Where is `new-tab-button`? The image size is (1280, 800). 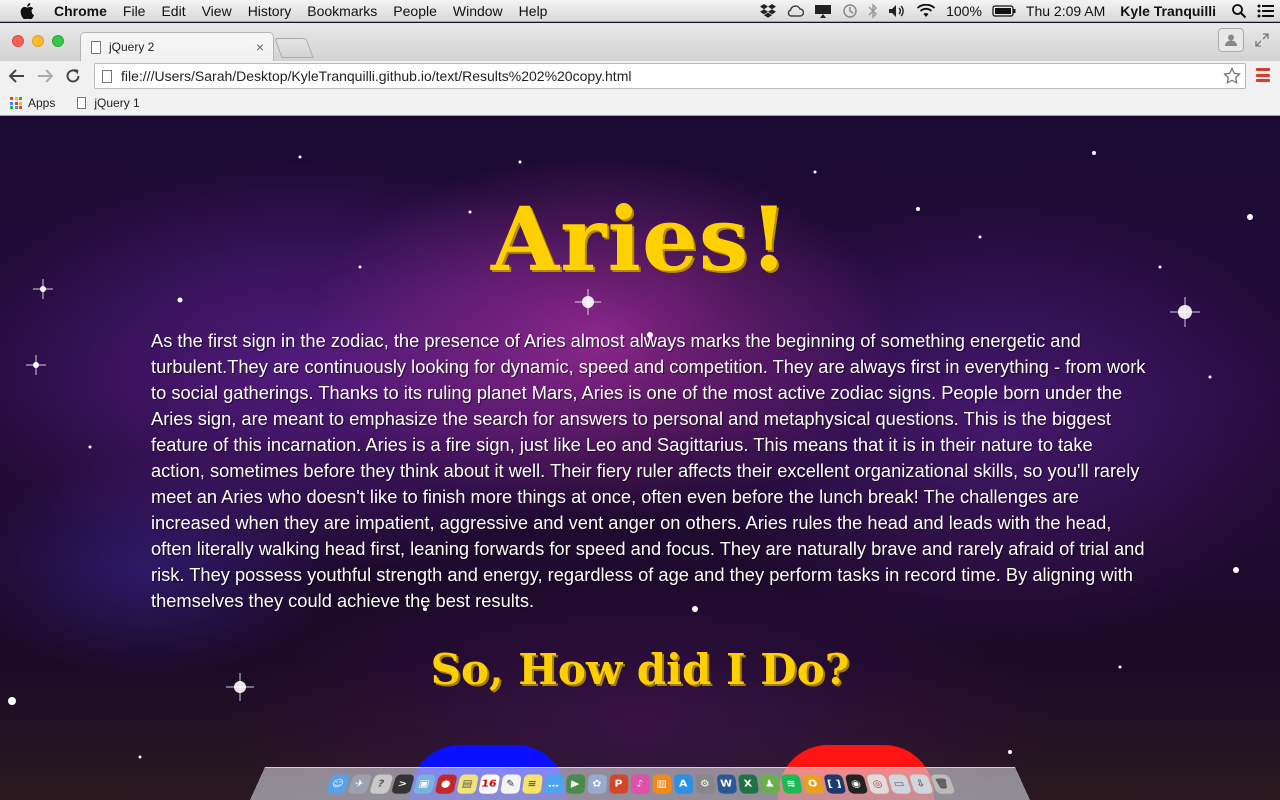 new-tab-button is located at coordinates (294, 48).